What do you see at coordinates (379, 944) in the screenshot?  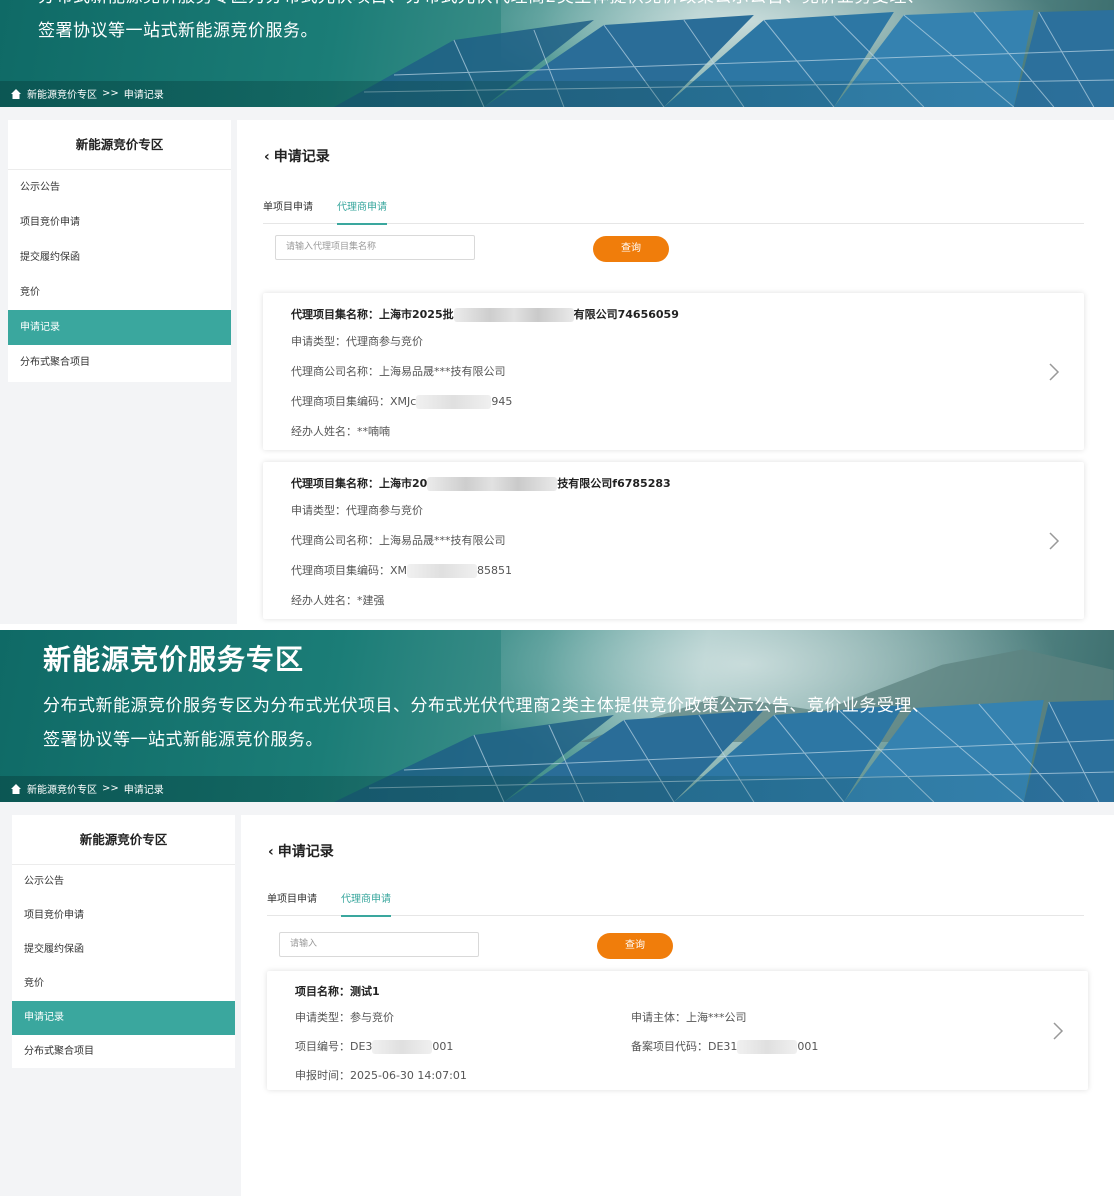 I see `search-input: 请输入` at bounding box center [379, 944].